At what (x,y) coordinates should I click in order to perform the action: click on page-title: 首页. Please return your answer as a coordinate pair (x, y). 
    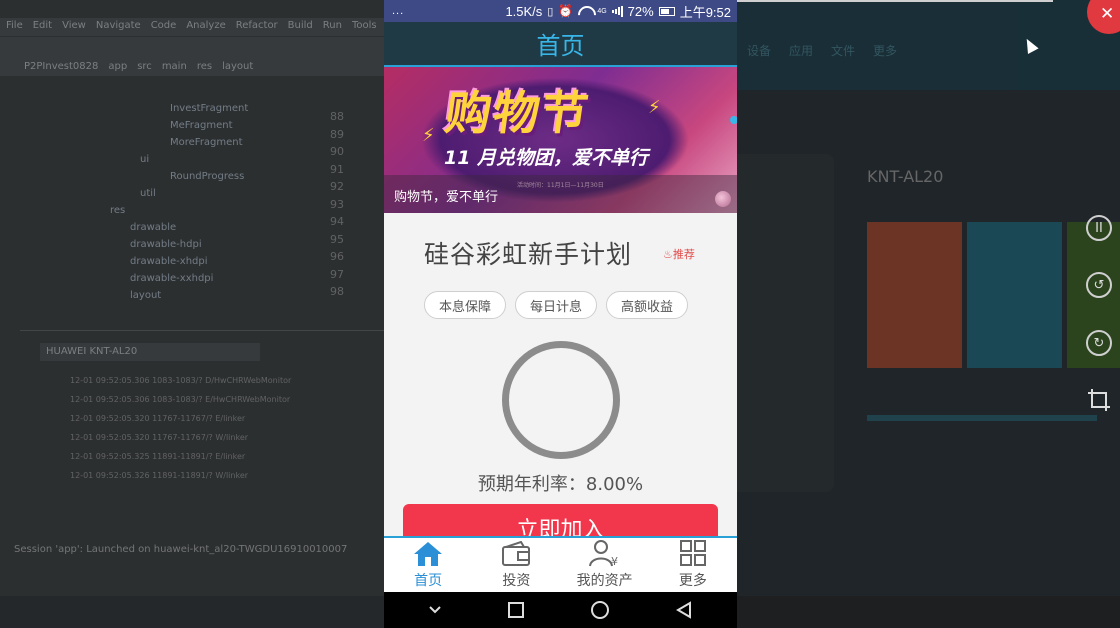
    Looking at the image, I should click on (560, 44).